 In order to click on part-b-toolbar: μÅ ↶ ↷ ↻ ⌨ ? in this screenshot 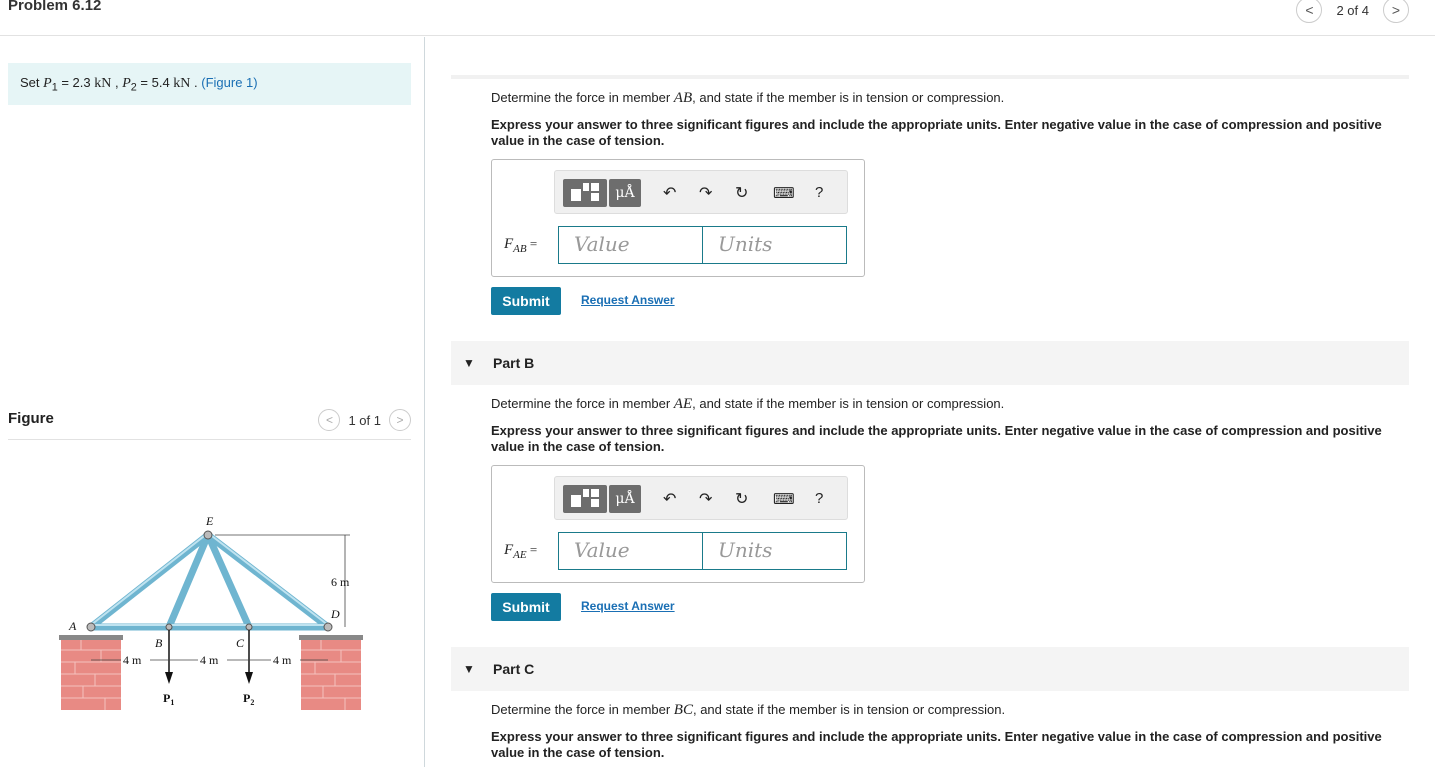, I will do `click(701, 498)`.